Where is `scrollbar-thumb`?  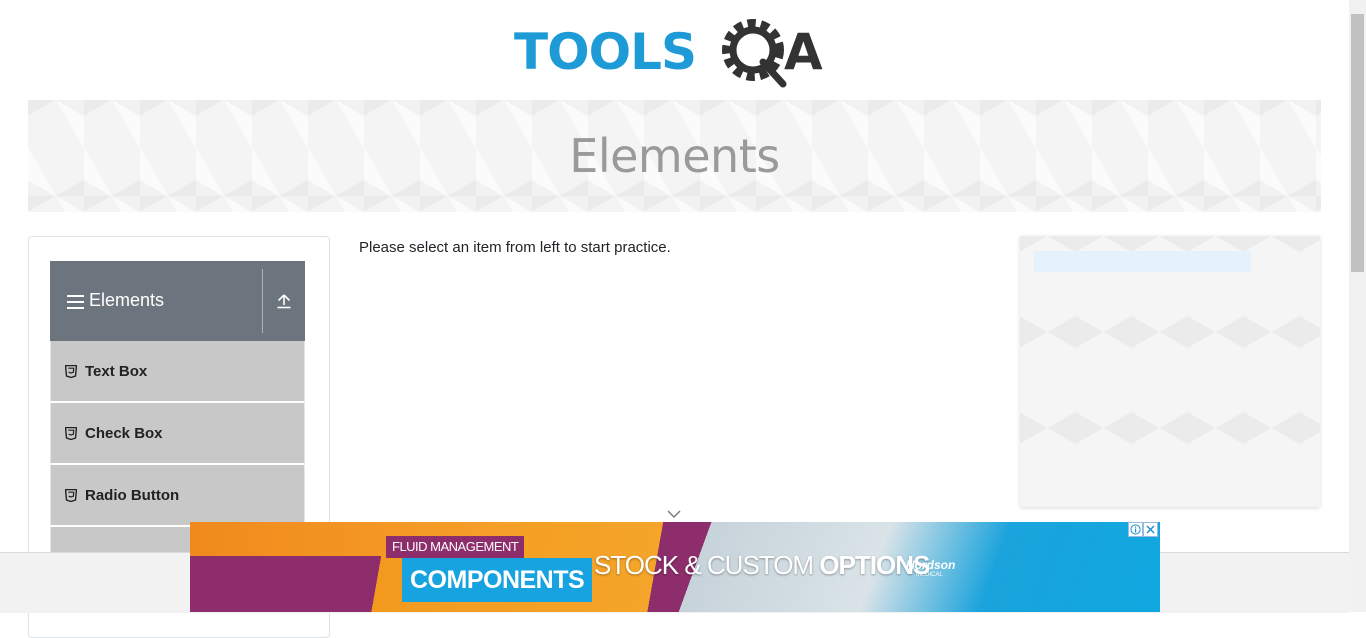
scrollbar-thumb is located at coordinates (1357, 143).